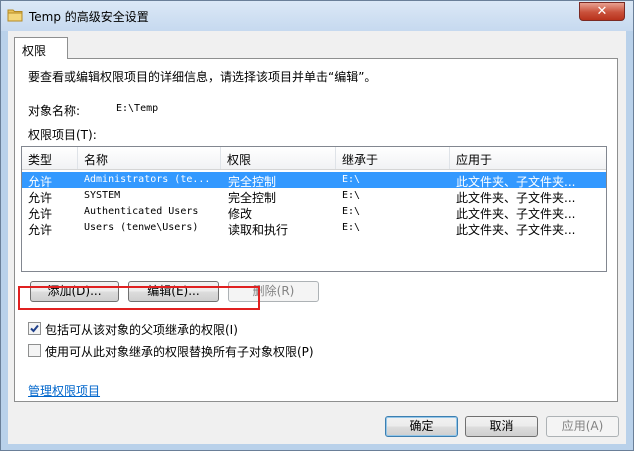  I want to click on column-header-permission: 权限, so click(278, 158).